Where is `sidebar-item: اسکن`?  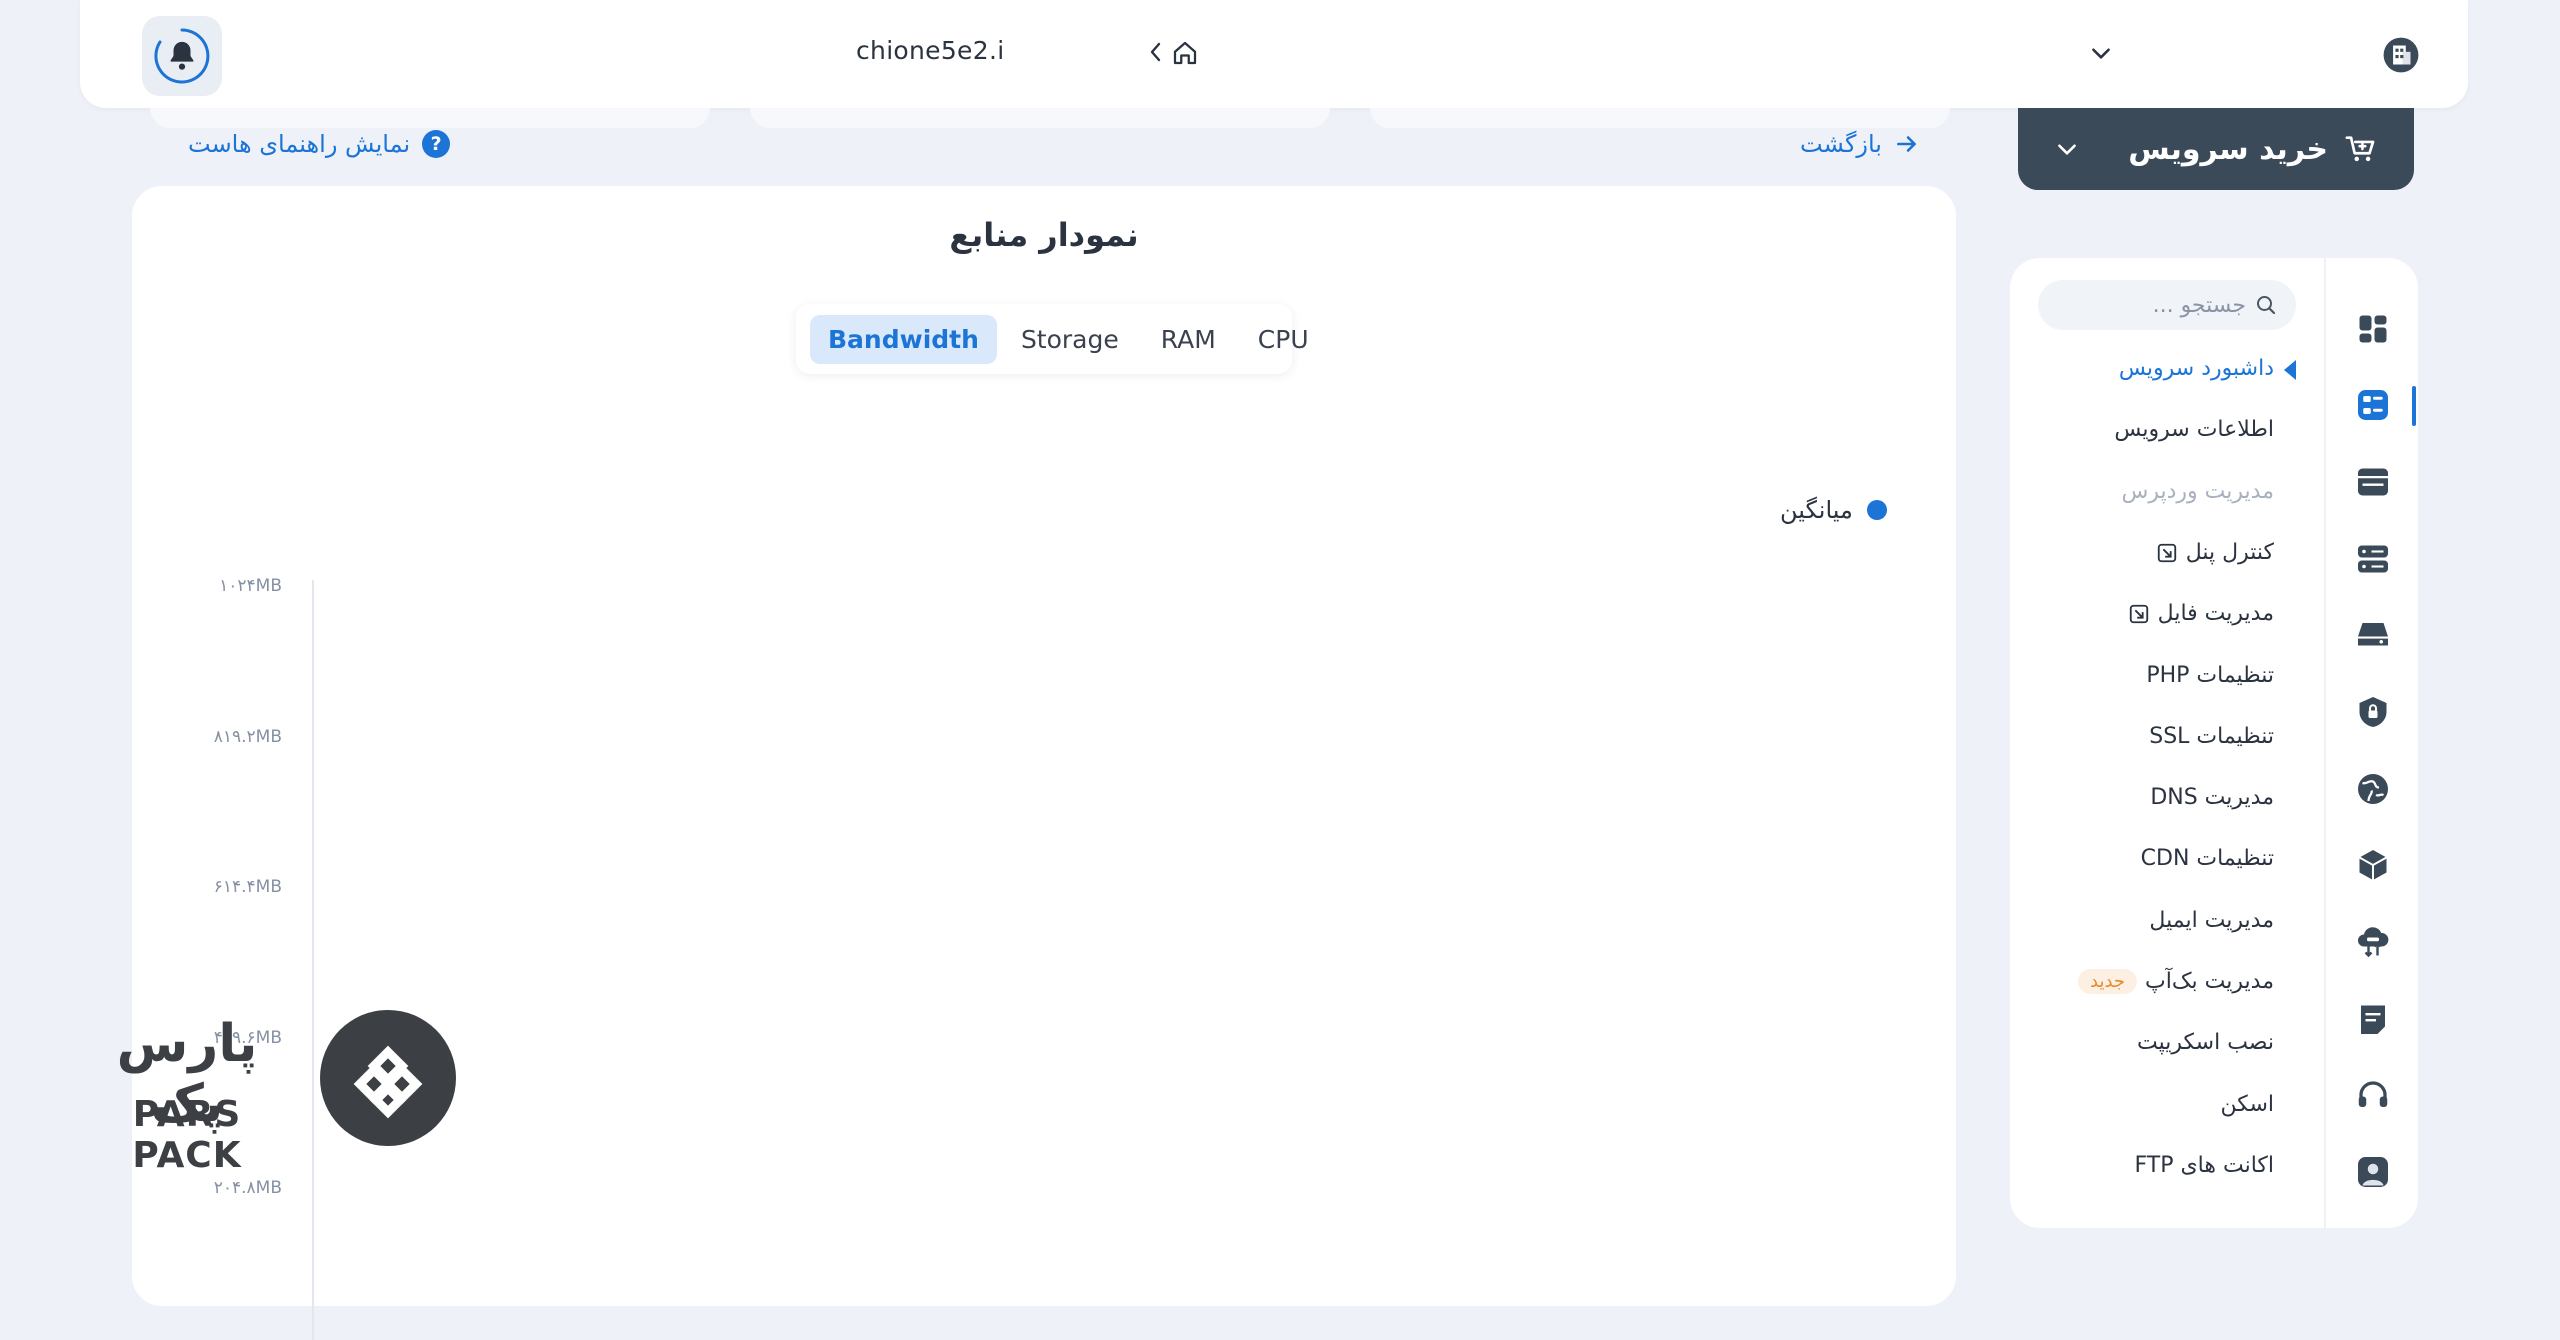
sidebar-item: اسکن is located at coordinates (2247, 1104).